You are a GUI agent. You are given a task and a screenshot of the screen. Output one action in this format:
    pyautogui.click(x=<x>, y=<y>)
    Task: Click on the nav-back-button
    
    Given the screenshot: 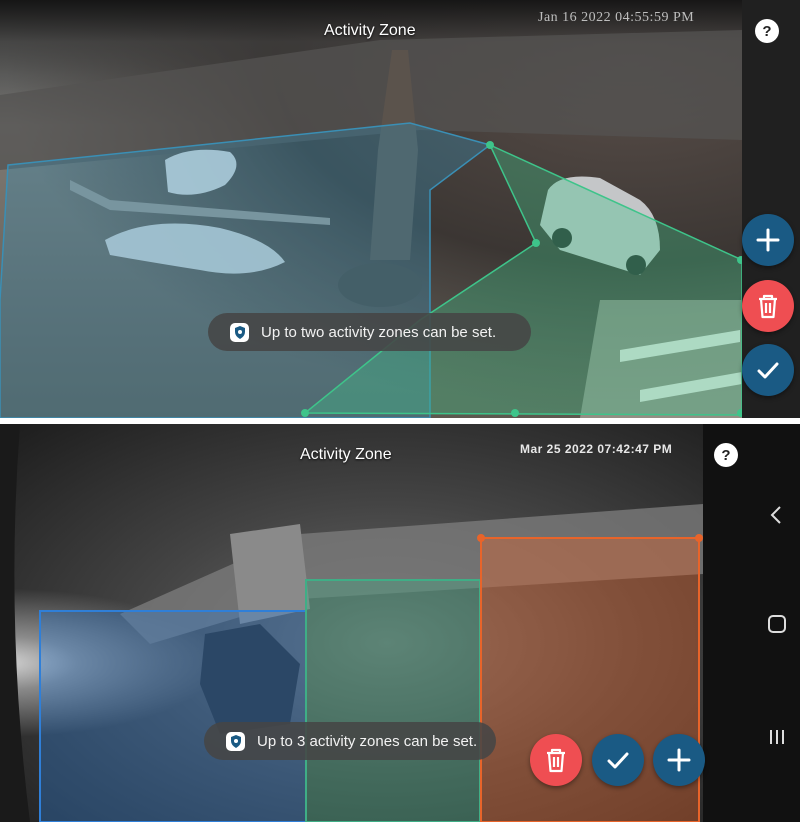 What is the action you would take?
    pyautogui.click(x=776, y=517)
    